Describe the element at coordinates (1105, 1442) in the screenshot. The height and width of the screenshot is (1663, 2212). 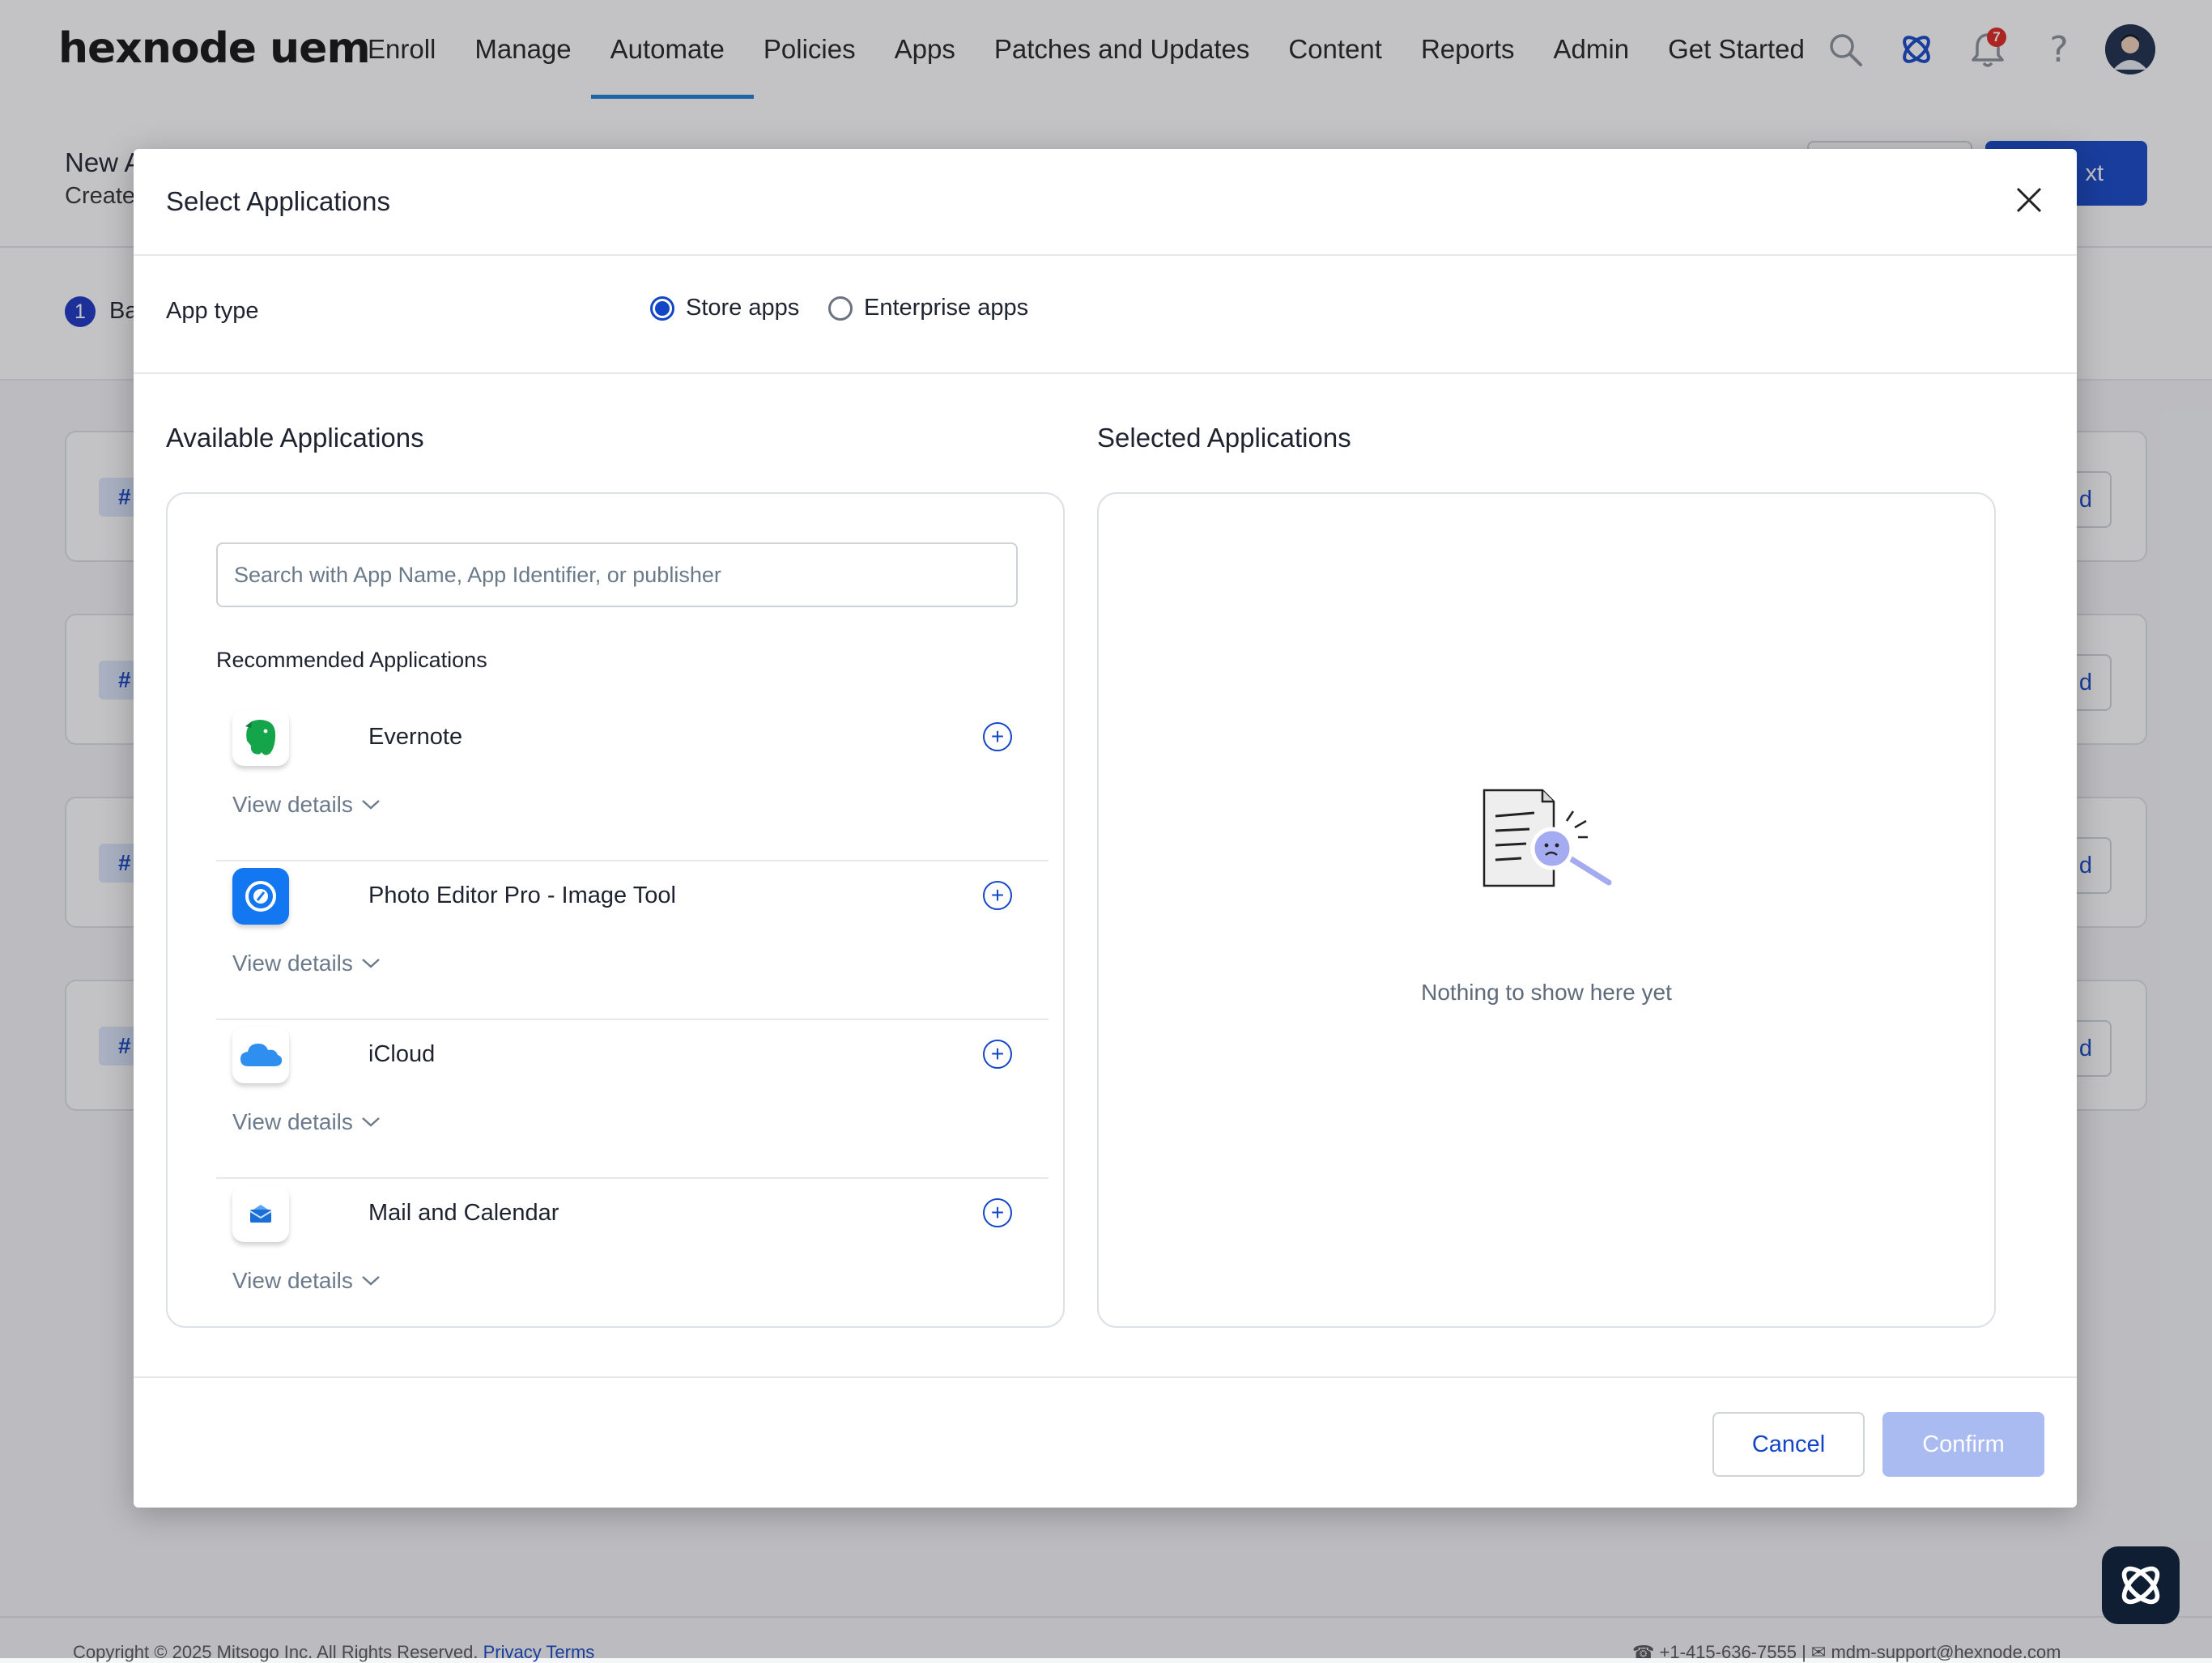
I see `modal-footer: Cancel Confirm` at that location.